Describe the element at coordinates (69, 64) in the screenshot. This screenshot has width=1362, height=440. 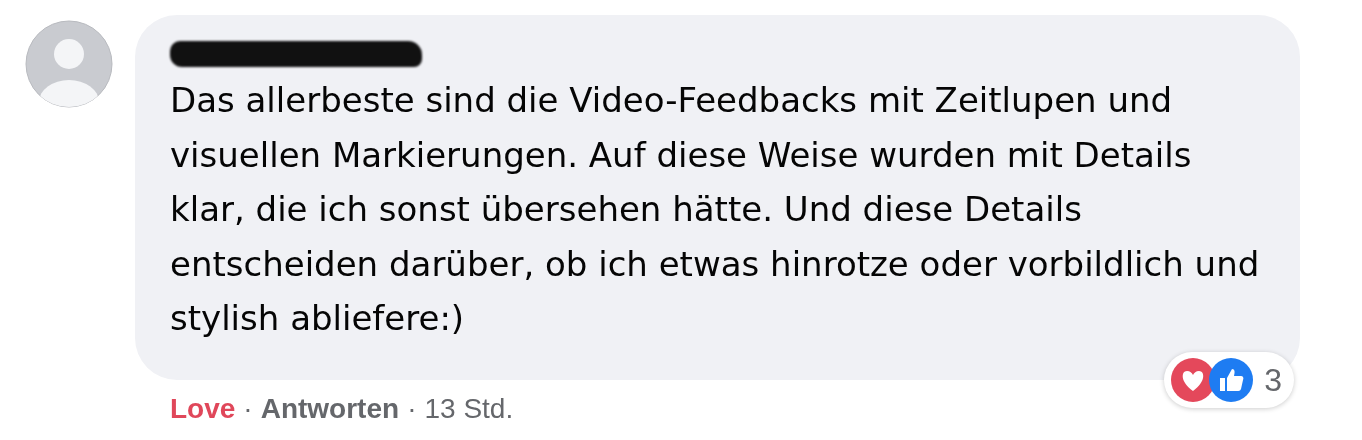
I see `avatar-icon` at that location.